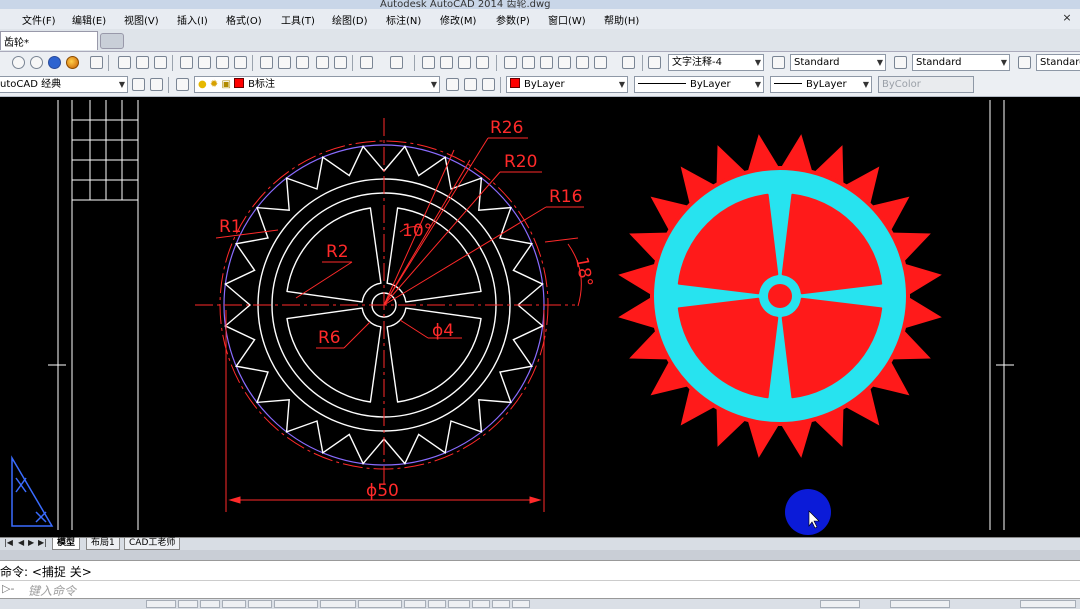  What do you see at coordinates (160, 62) in the screenshot?
I see `save-icon` at bounding box center [160, 62].